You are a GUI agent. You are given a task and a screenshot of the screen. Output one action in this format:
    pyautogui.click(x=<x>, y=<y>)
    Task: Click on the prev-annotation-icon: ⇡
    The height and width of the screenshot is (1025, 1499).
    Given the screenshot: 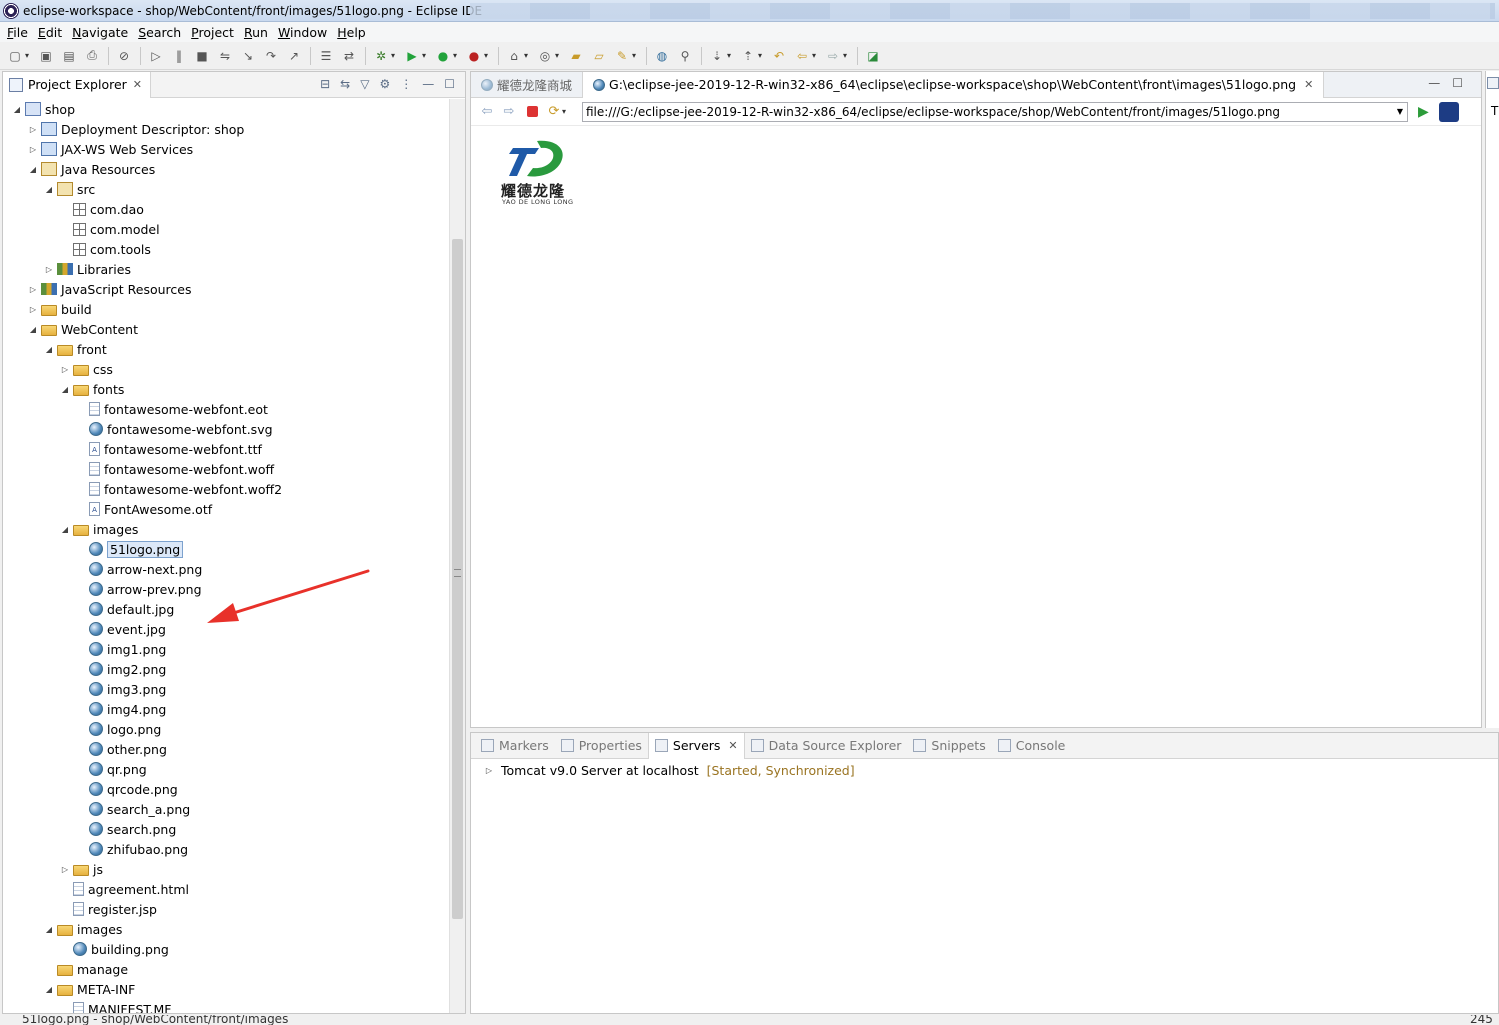 What is the action you would take?
    pyautogui.click(x=748, y=56)
    